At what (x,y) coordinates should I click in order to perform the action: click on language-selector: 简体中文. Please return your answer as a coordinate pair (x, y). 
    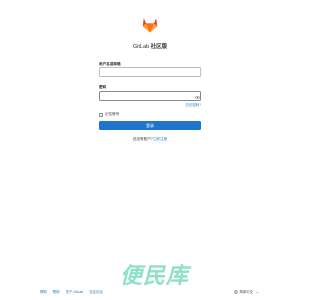
    Looking at the image, I should click on (246, 291).